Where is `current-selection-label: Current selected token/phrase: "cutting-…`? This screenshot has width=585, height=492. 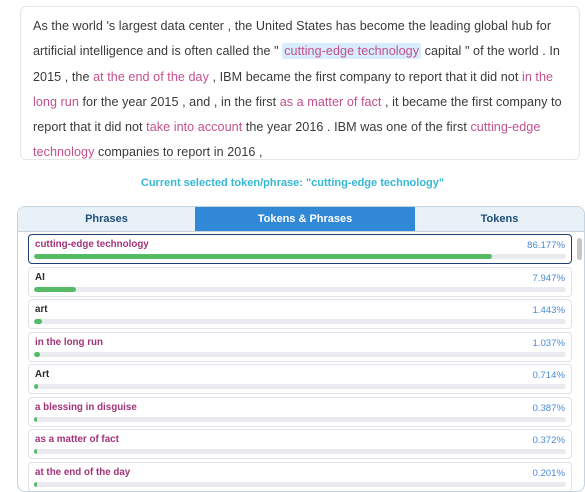 current-selection-label: Current selected token/phrase: "cutting-… is located at coordinates (292, 183).